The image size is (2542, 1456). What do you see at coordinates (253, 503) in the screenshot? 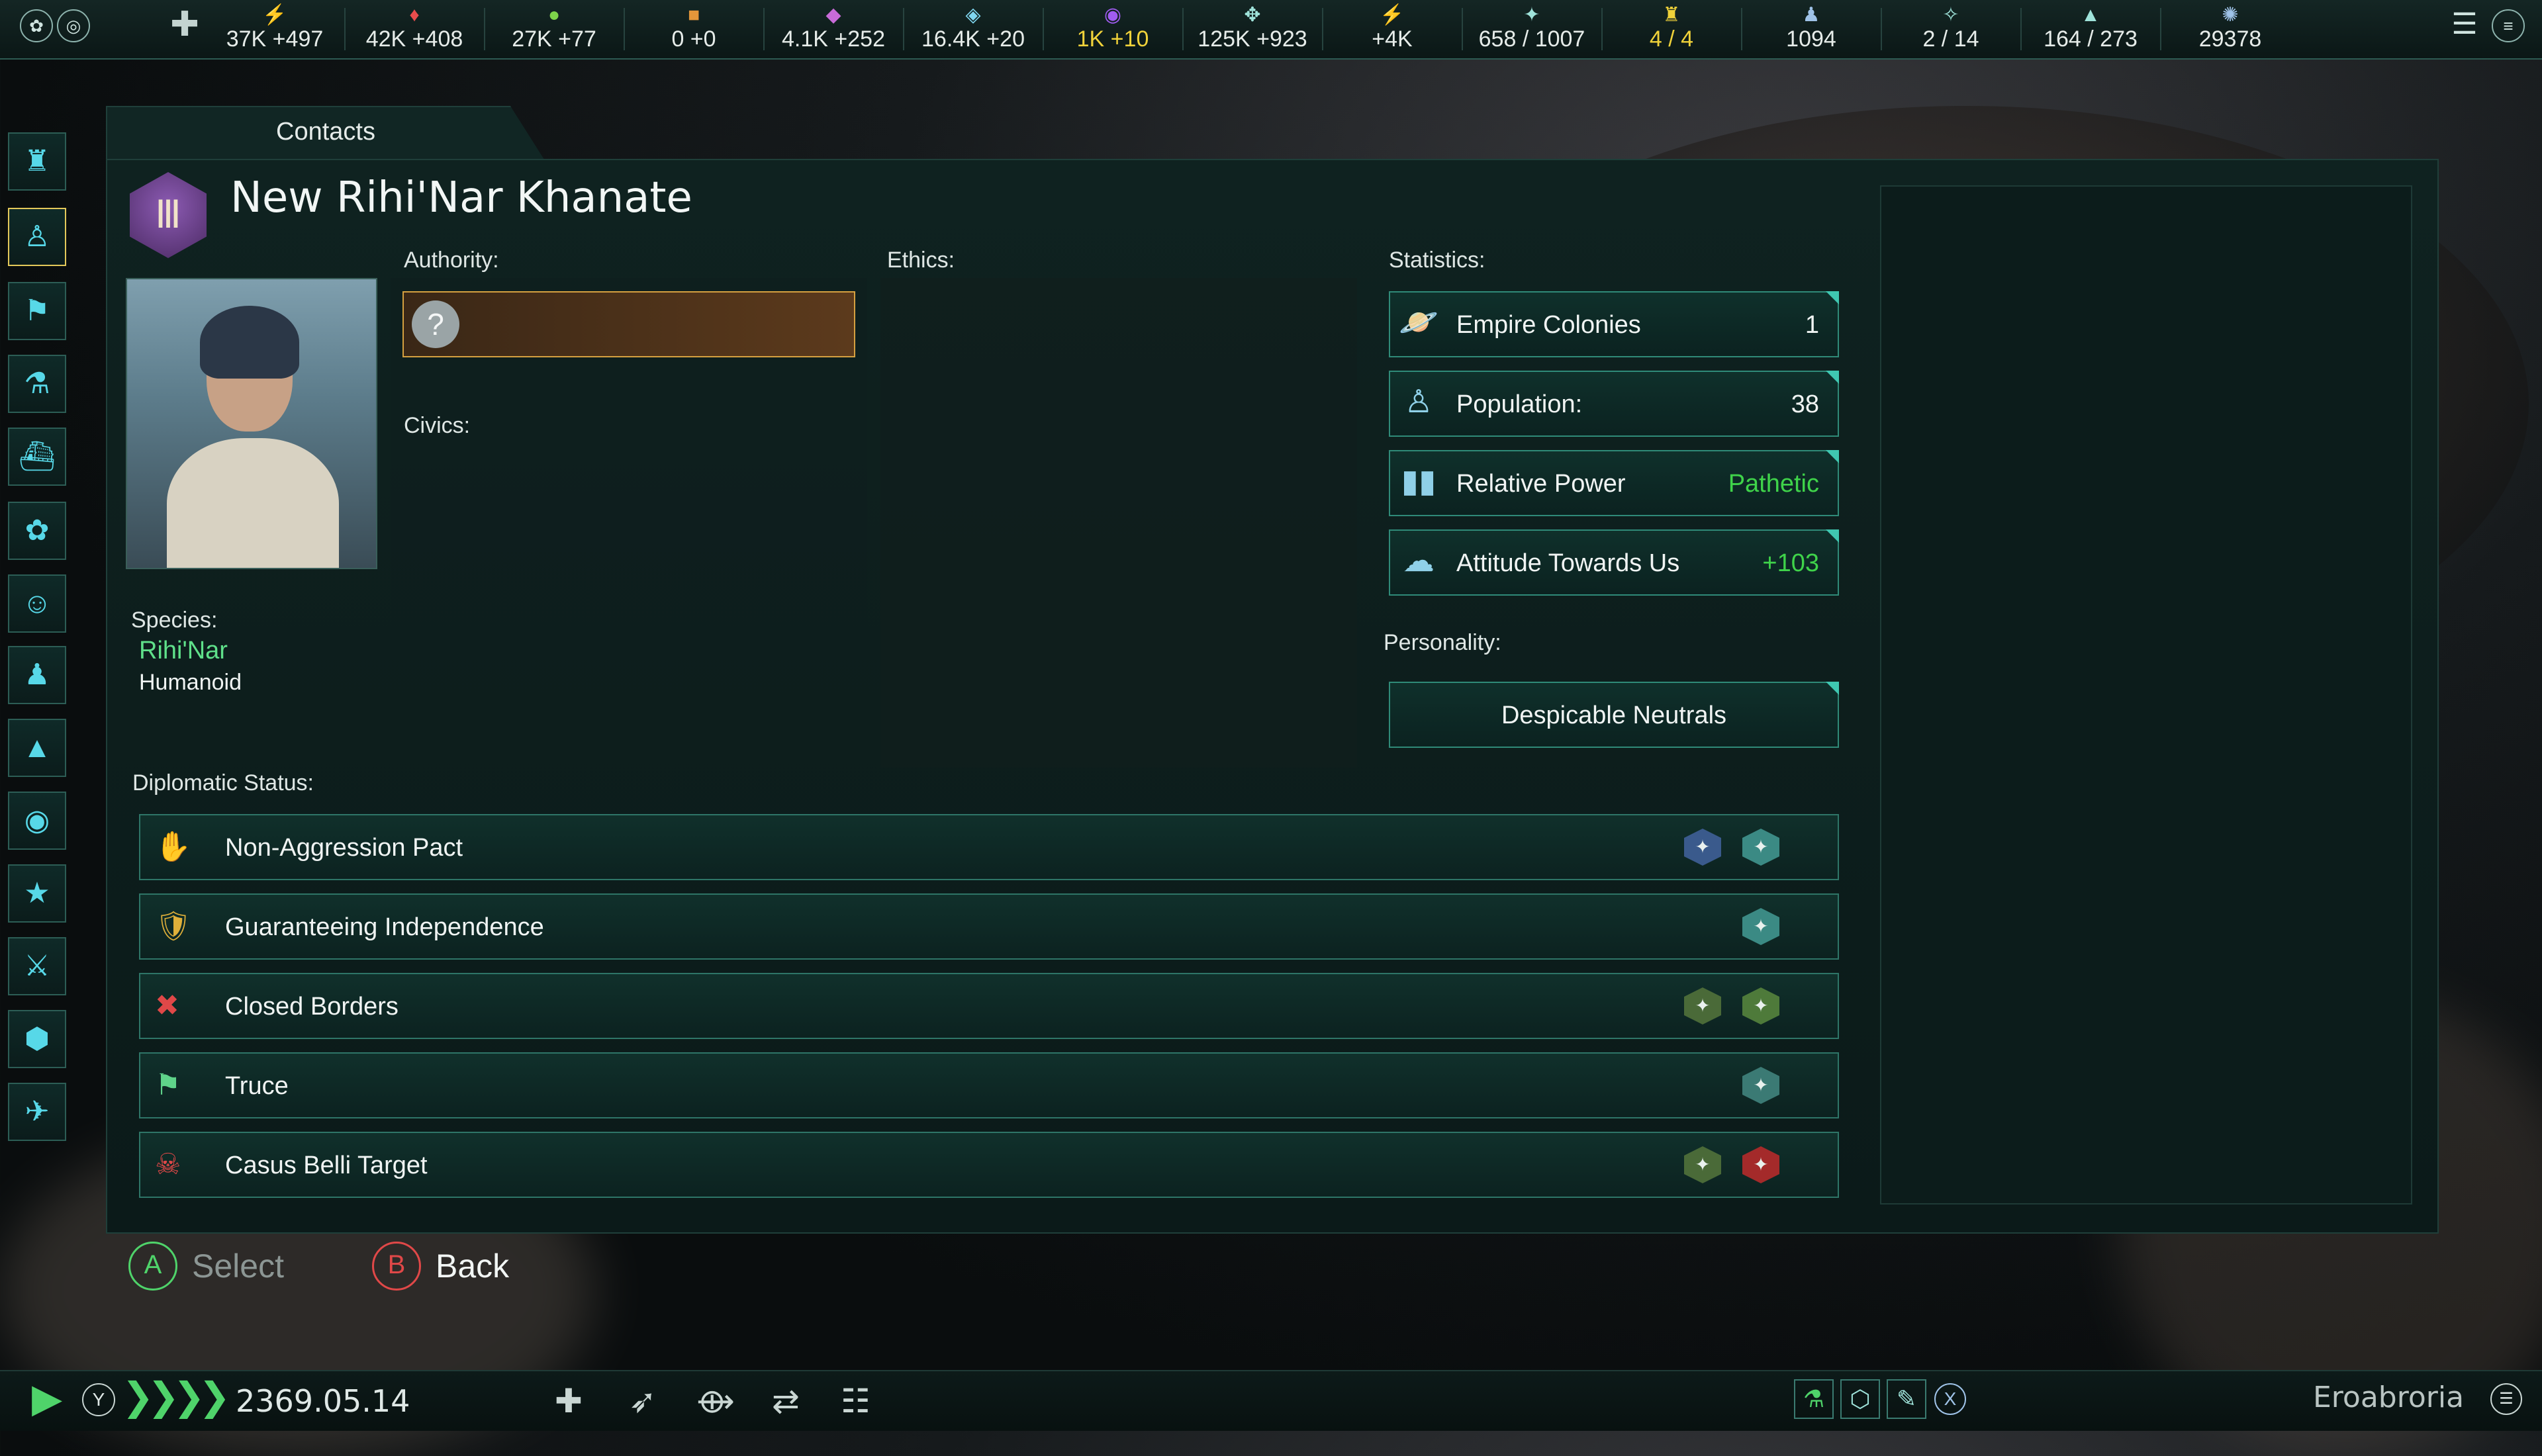
I see `portrait-robe` at bounding box center [253, 503].